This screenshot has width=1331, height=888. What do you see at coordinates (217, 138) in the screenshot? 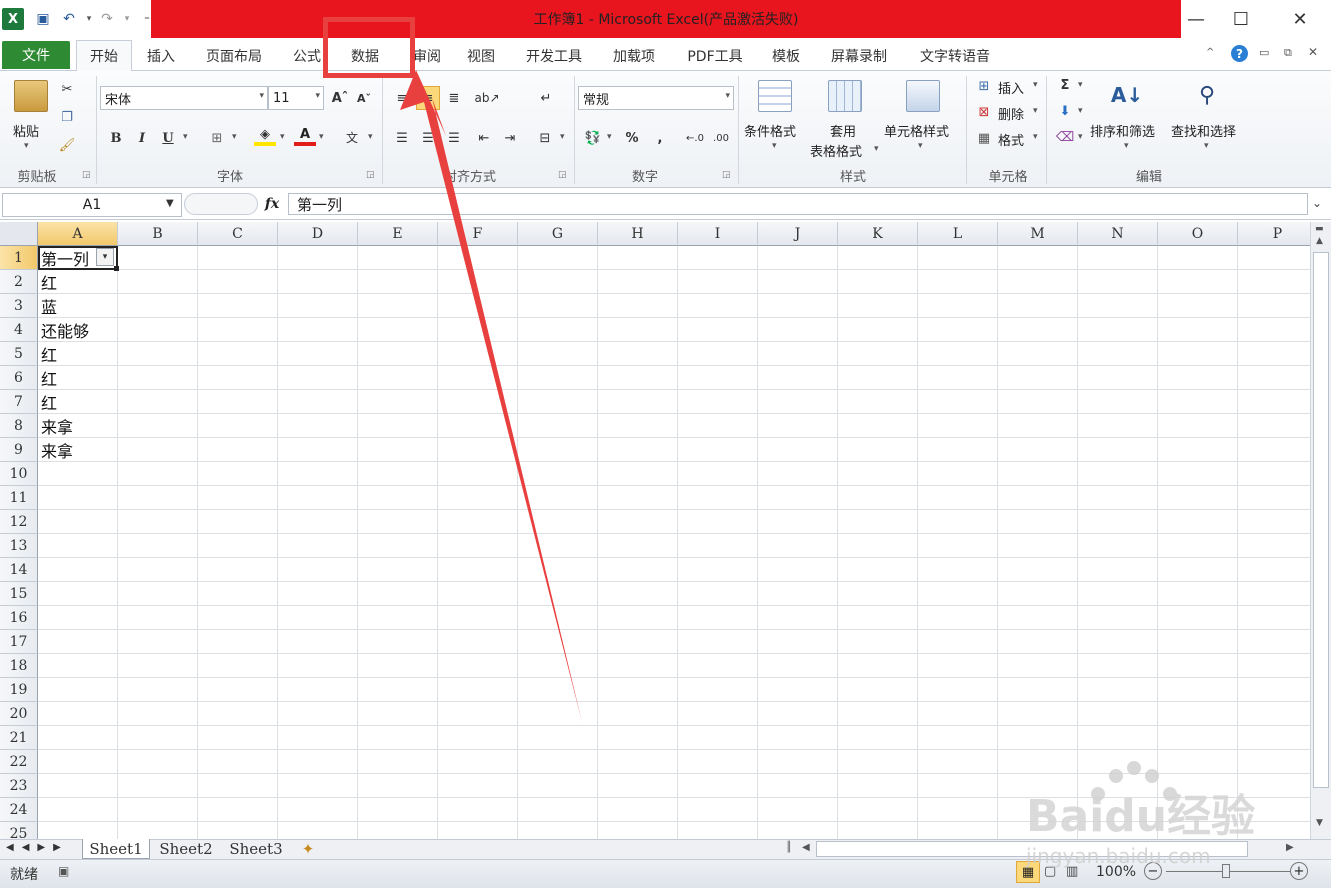
I see `borders-icon: ⊞` at bounding box center [217, 138].